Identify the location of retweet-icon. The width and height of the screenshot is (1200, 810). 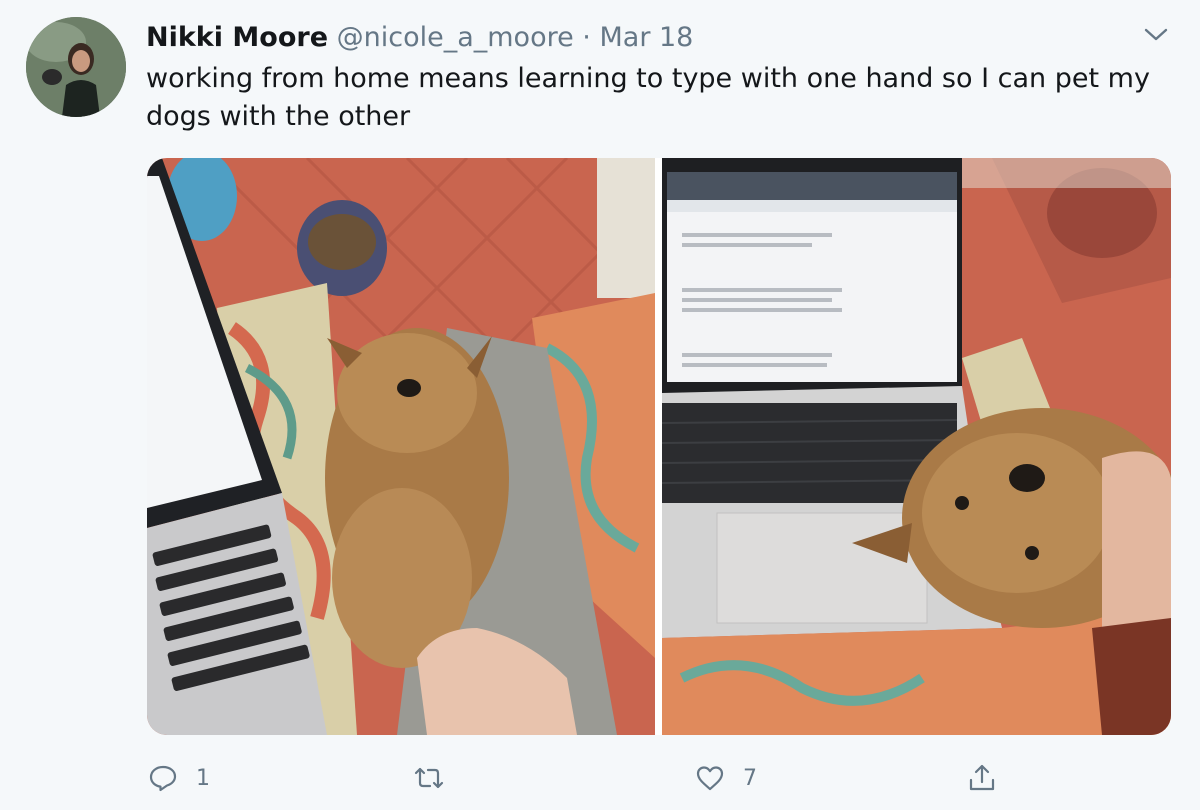
(429, 778).